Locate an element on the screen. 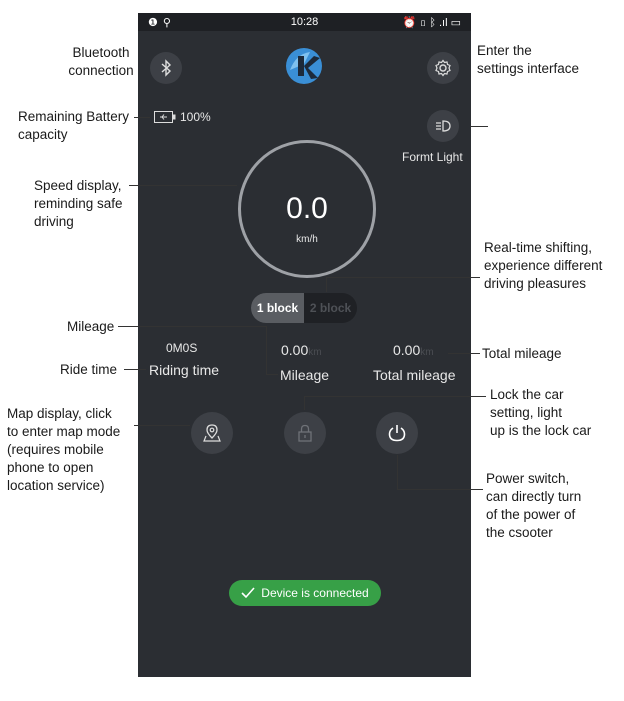 This screenshot has height=701, width=624. headlight-label: Formt Light is located at coordinates (432, 157).